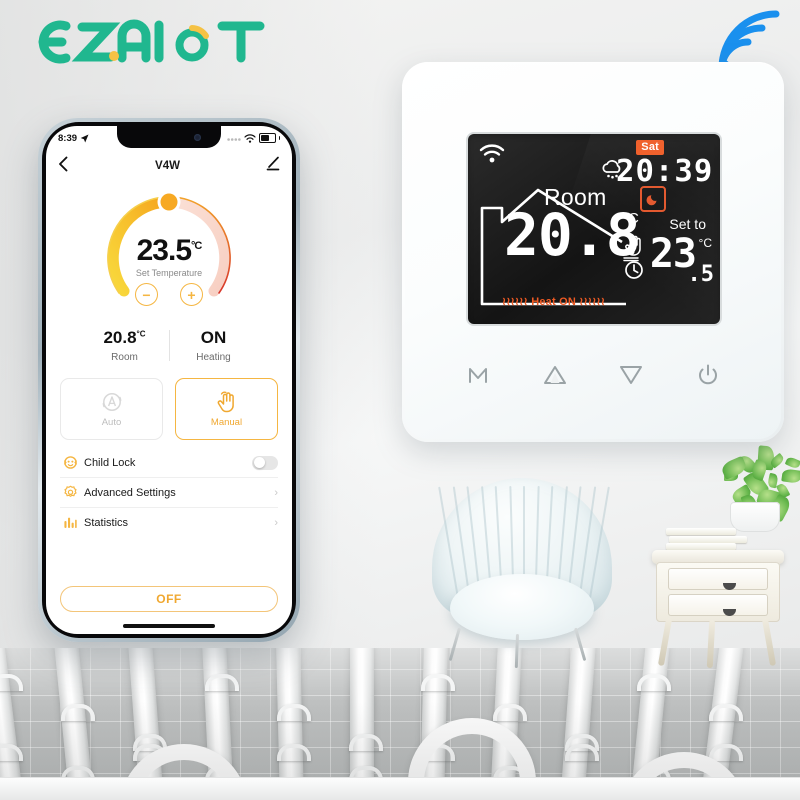  I want to click on drawer-upper, so click(718, 579).